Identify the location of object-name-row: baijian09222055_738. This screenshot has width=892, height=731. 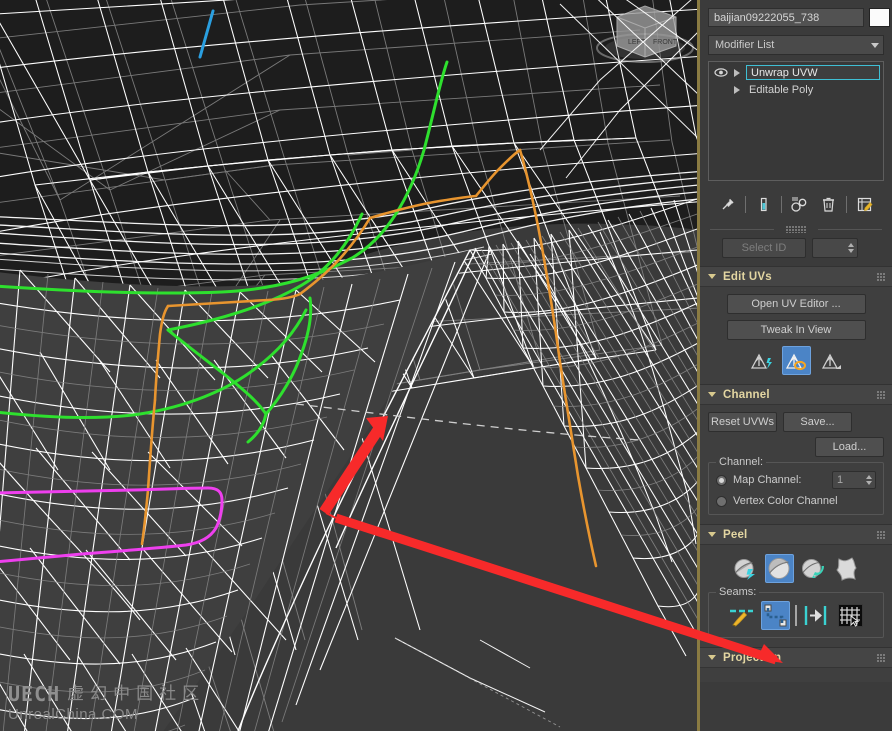
(796, 13).